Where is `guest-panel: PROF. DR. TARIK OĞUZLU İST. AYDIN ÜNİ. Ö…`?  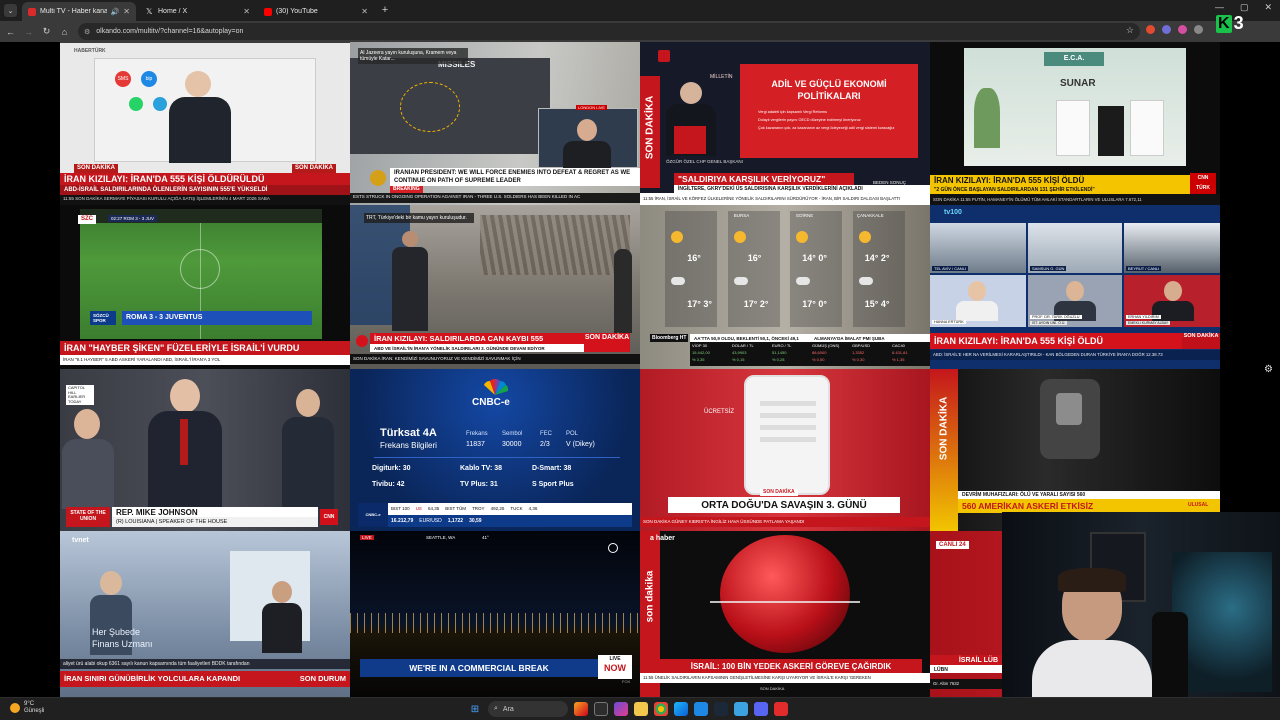 guest-panel: PROF. DR. TARIK OĞUZLU İST. AYDIN ÜNİ. Ö… is located at coordinates (1075, 301).